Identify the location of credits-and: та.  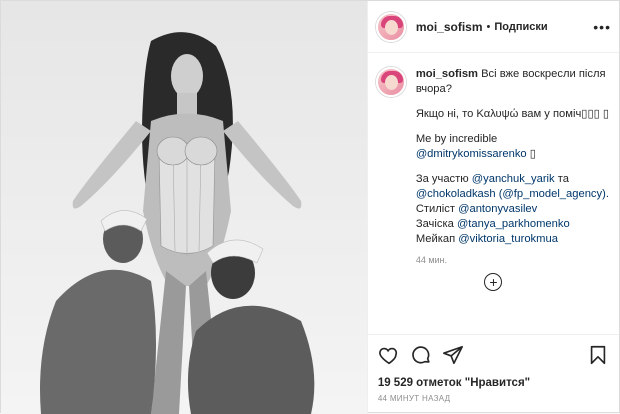
(563, 179).